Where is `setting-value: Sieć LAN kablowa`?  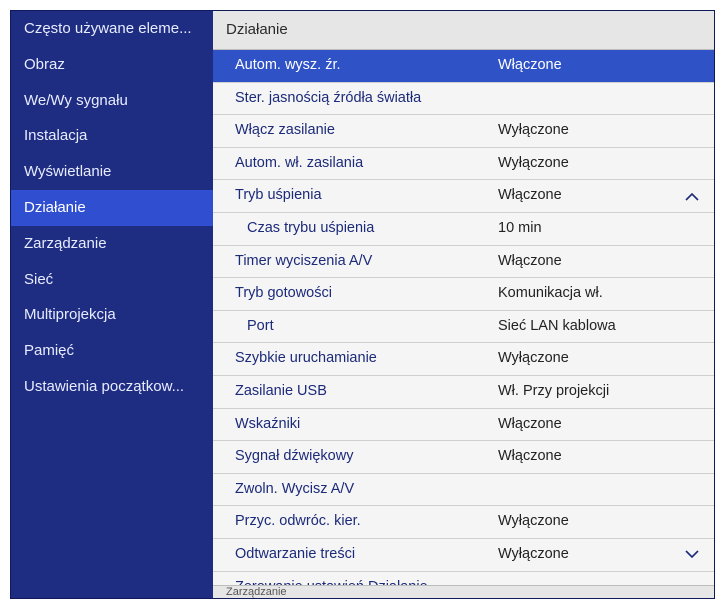
setting-value: Sieć LAN kablowa is located at coordinates (557, 325).